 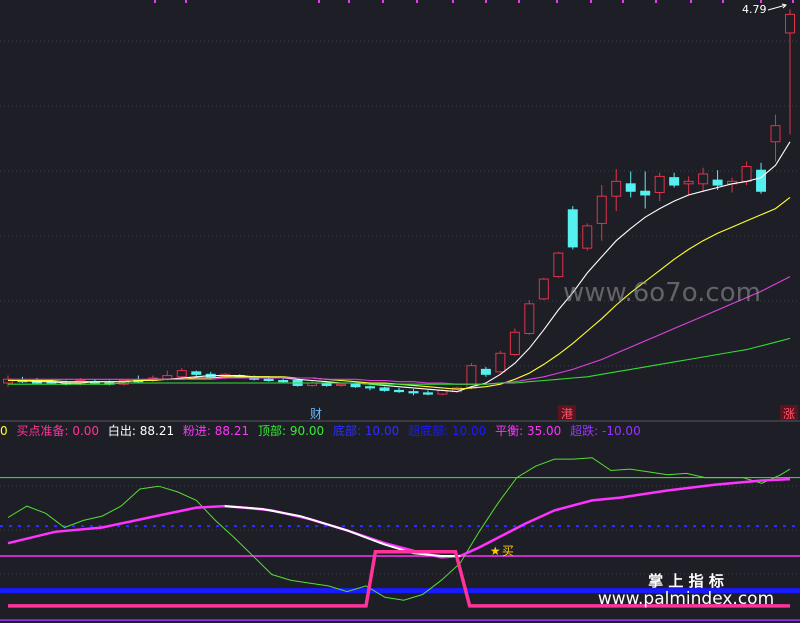 I want to click on watermark-title: 掌 上 指 标, so click(x=686, y=581).